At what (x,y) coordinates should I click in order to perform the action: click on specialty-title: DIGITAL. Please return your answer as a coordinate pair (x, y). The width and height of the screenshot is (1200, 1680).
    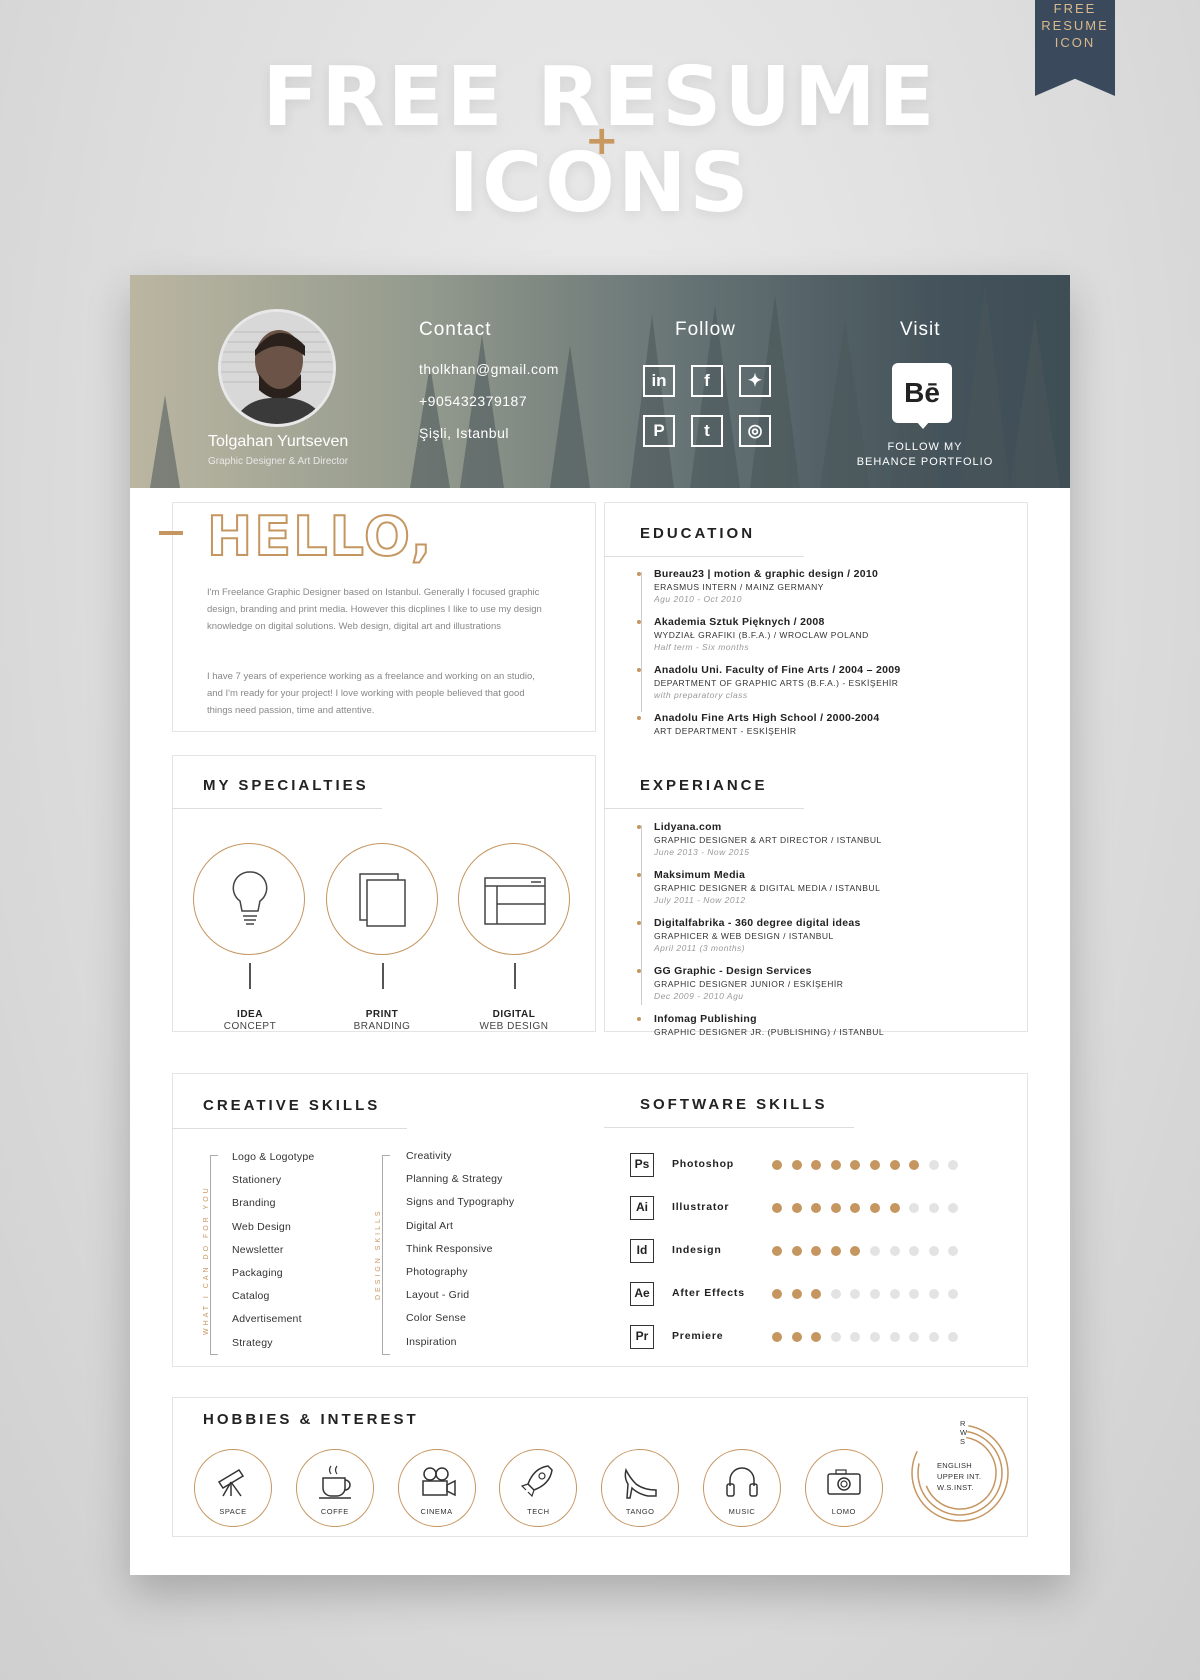
    Looking at the image, I should click on (514, 1014).